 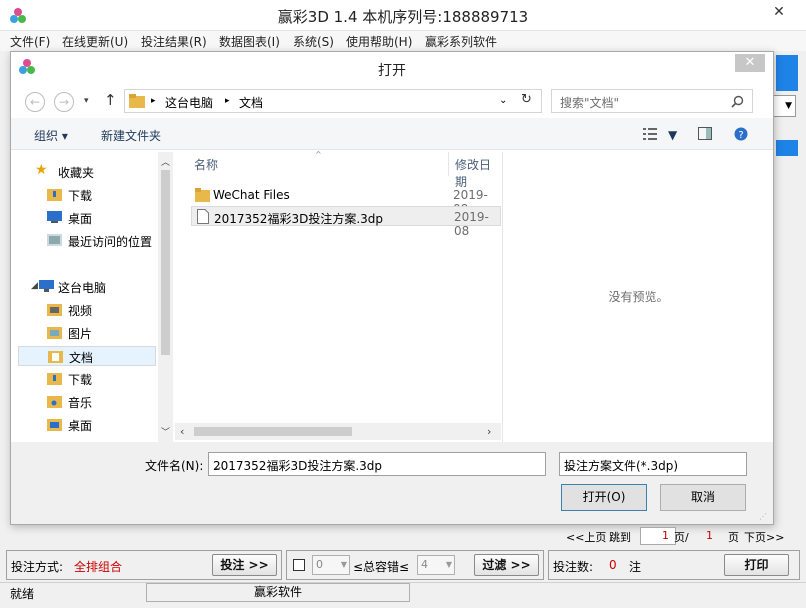 I want to click on up-arrow-icon: ↑, so click(x=110, y=100).